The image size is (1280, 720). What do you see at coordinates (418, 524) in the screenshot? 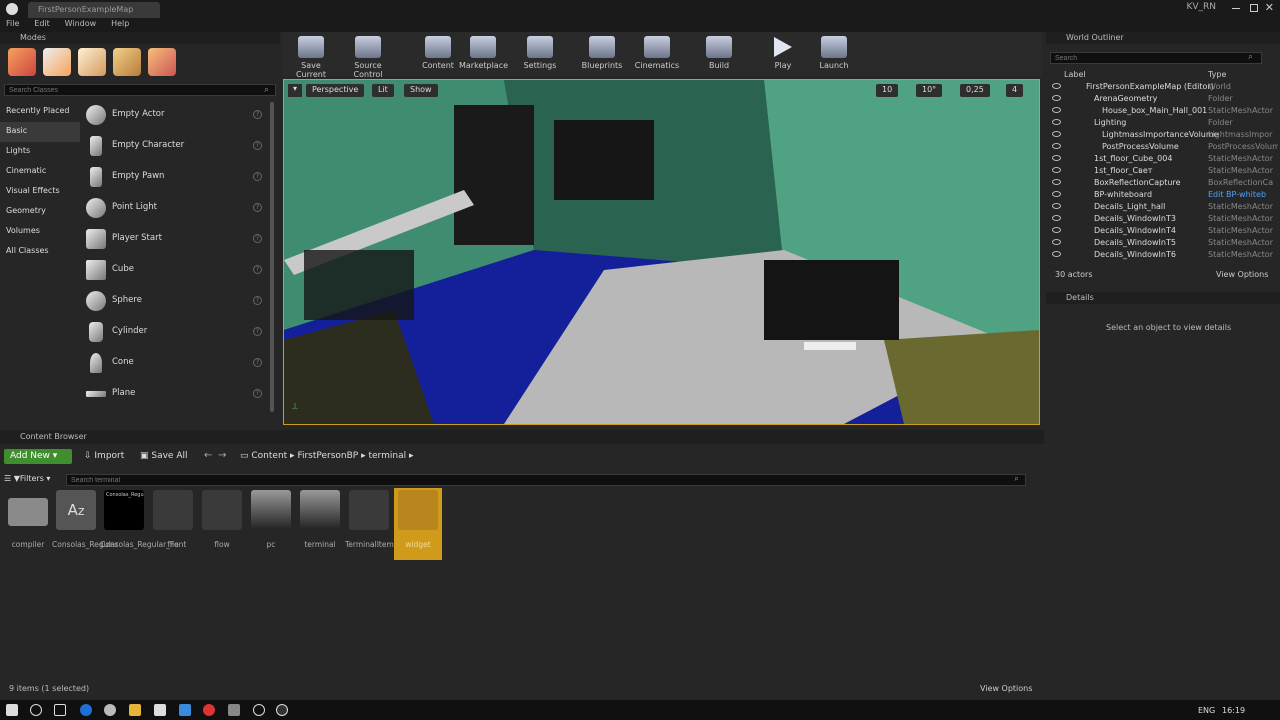
I see `asset-tile-selected: widget` at bounding box center [418, 524].